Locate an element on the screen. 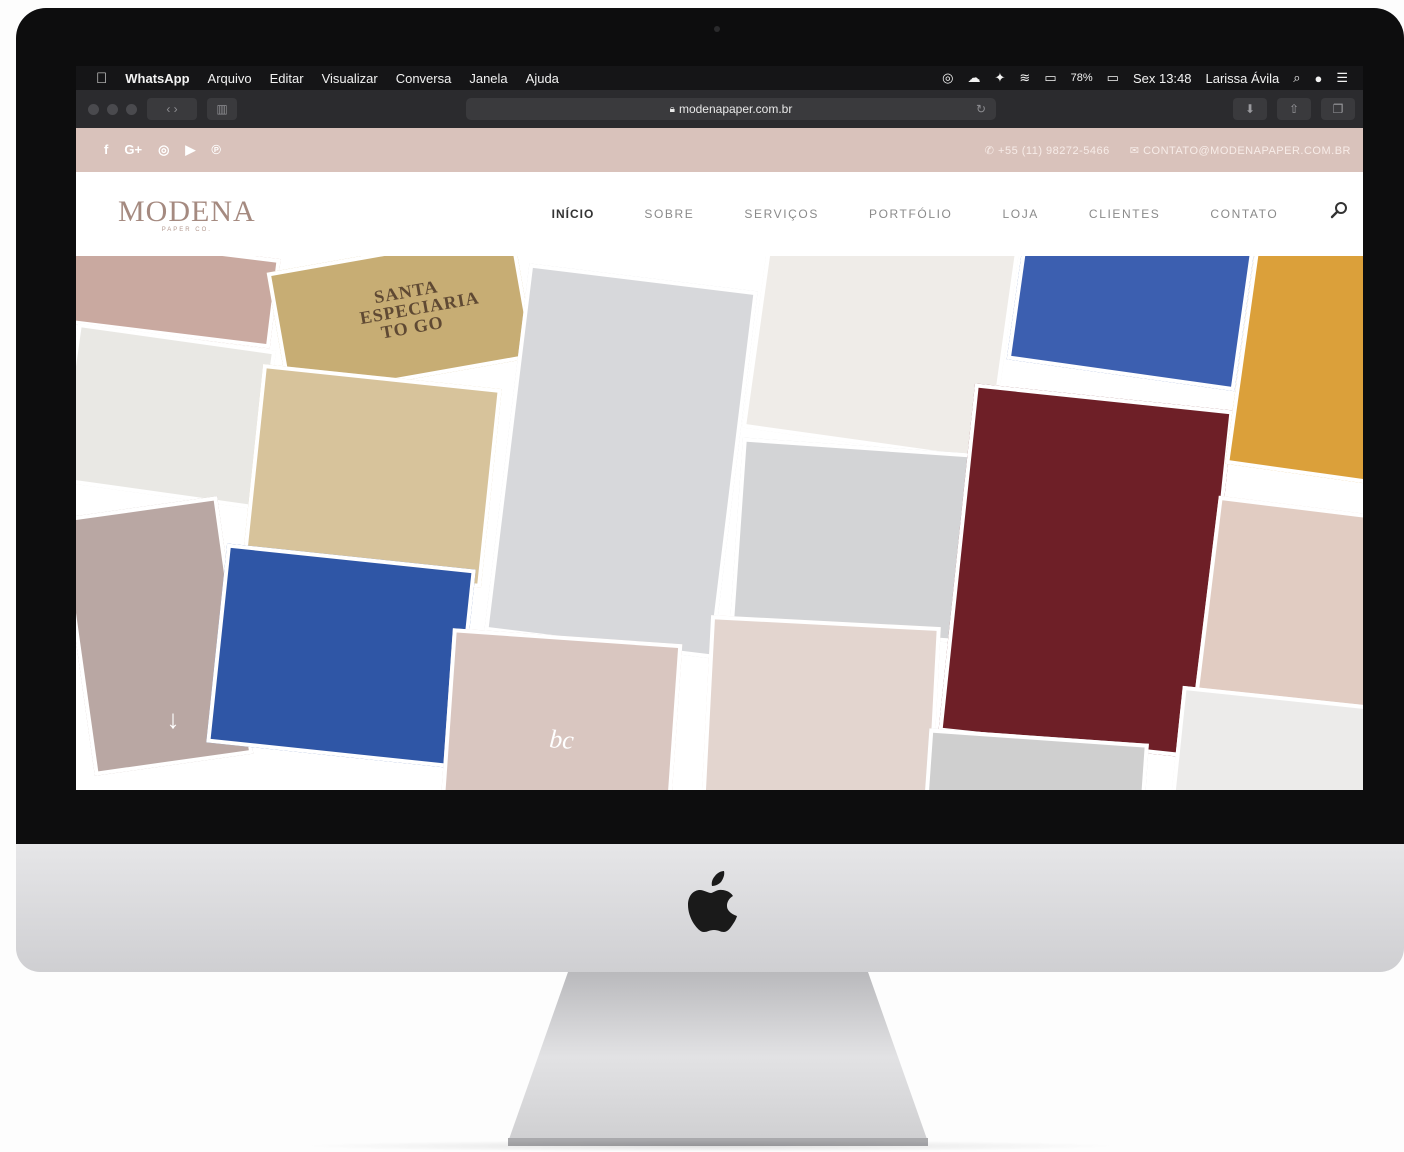  battery-percent: 78% is located at coordinates (1081, 78).